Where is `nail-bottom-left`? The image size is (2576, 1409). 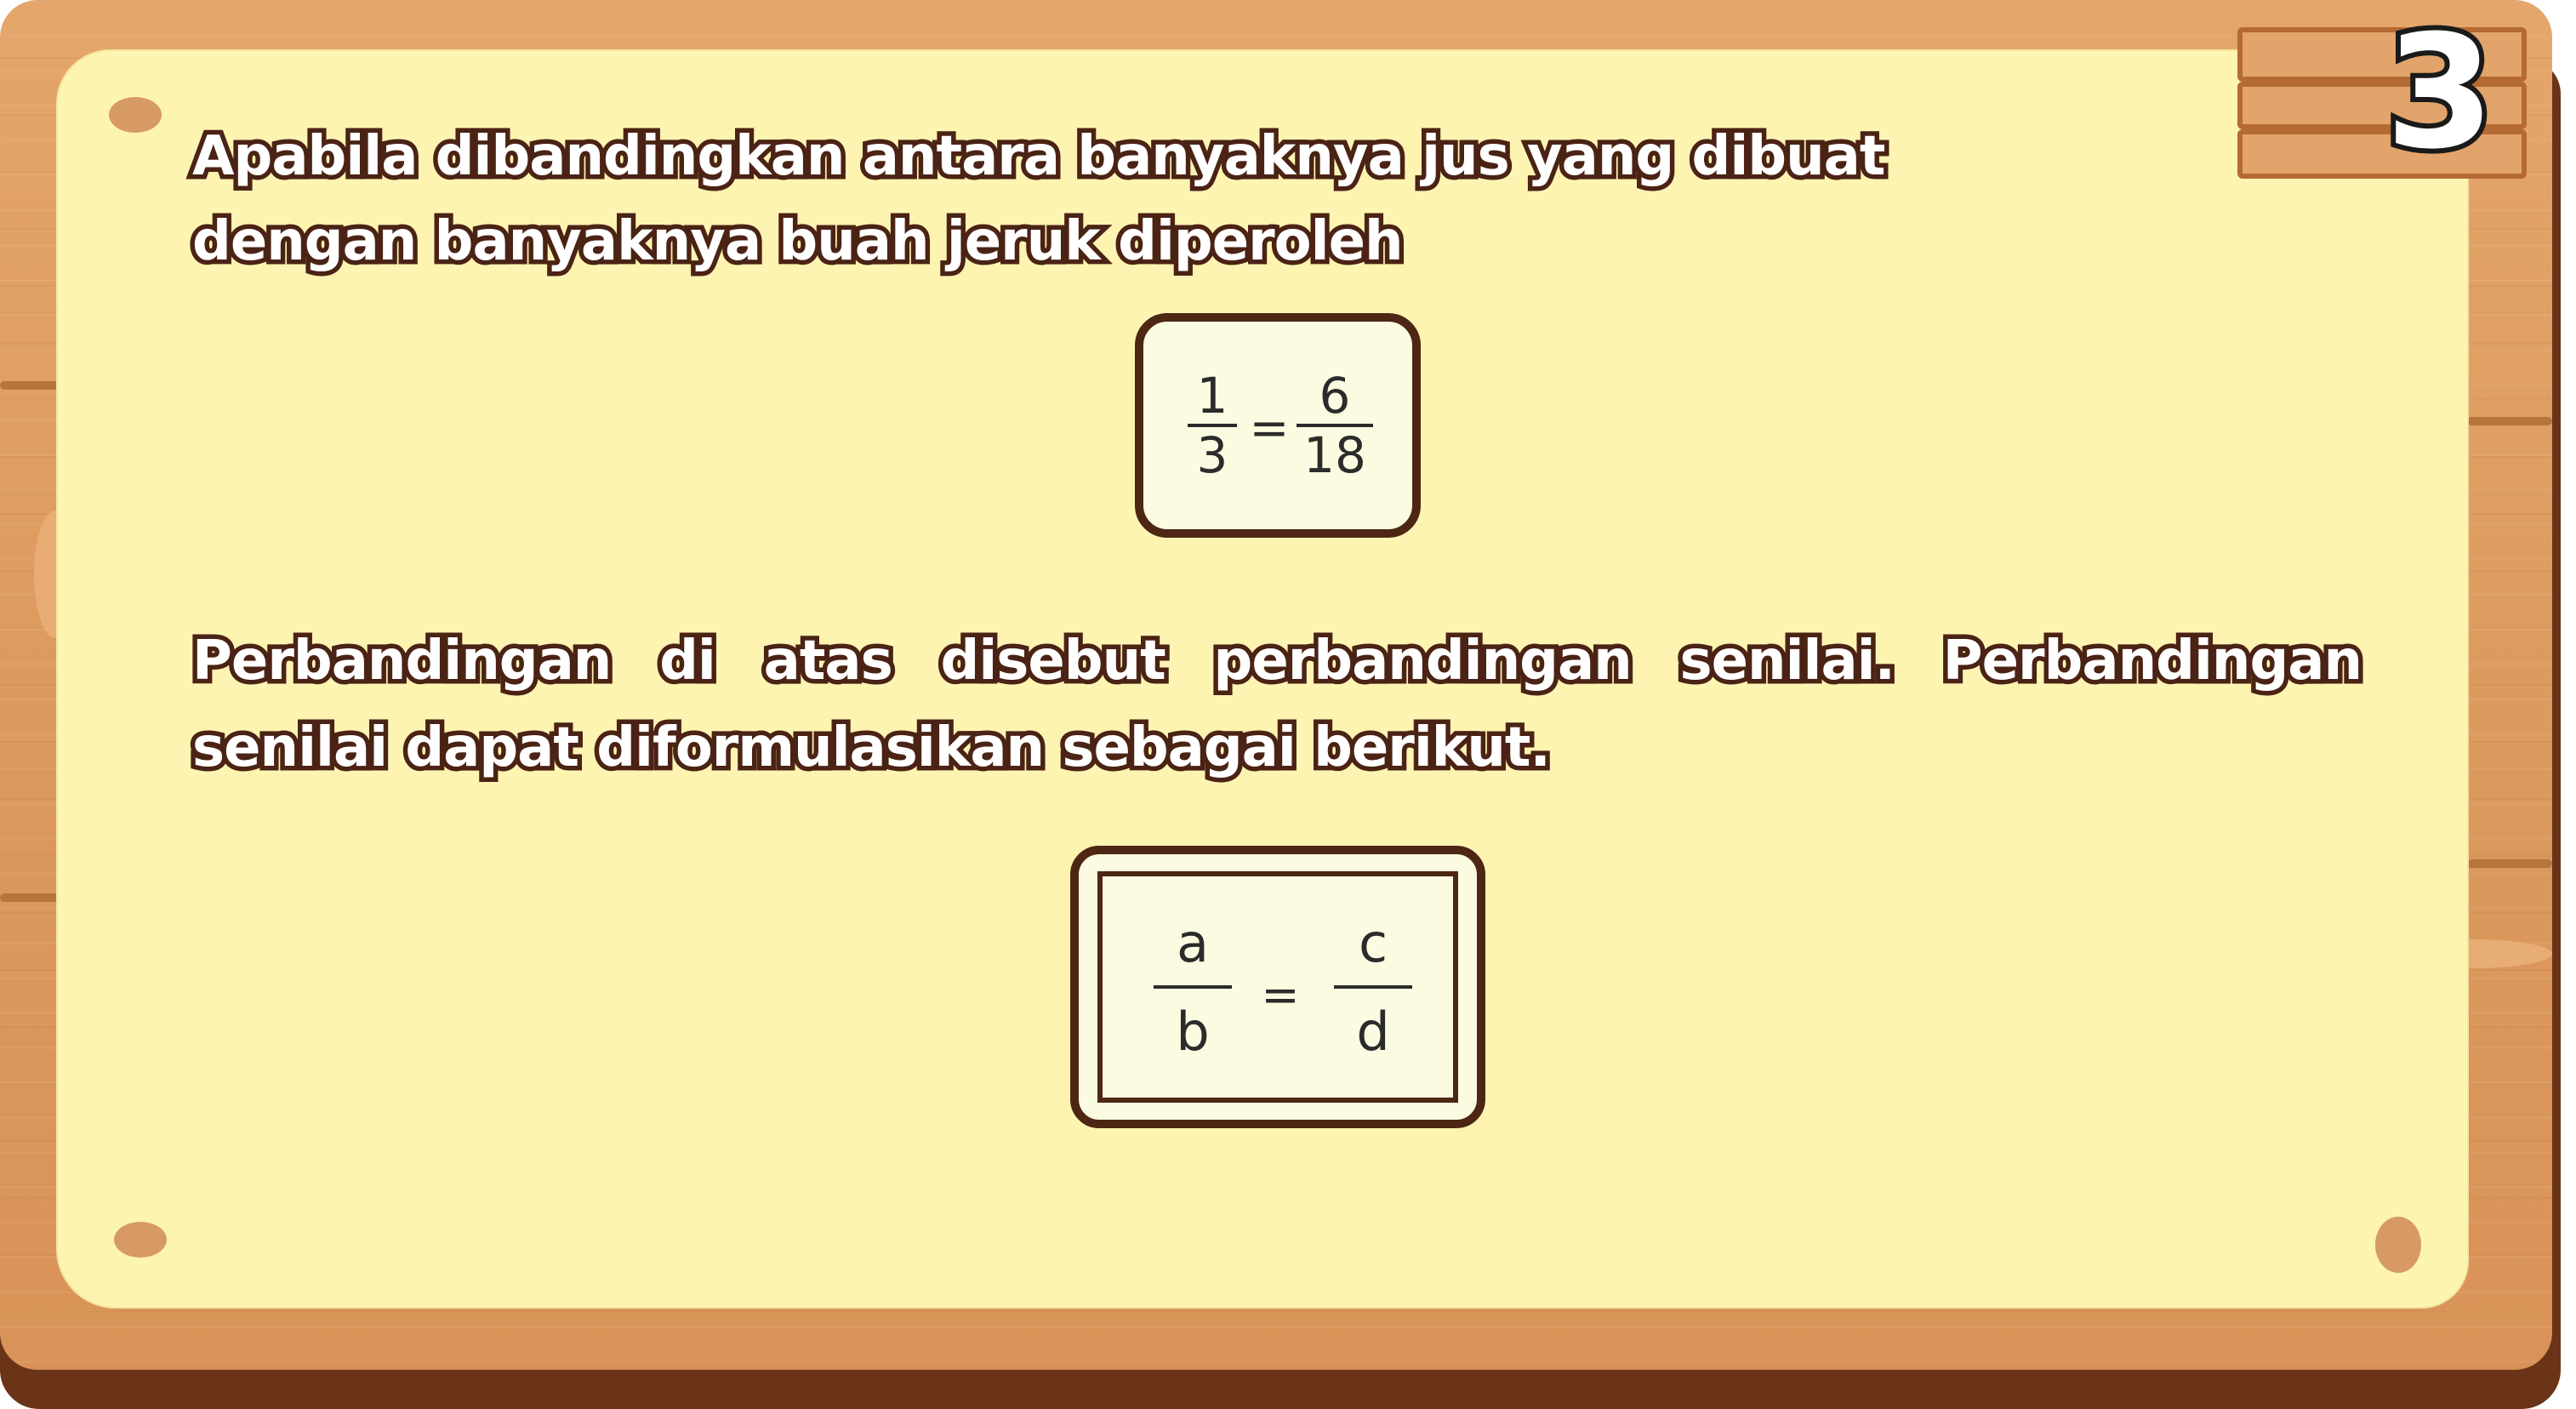
nail-bottom-left is located at coordinates (140, 1240).